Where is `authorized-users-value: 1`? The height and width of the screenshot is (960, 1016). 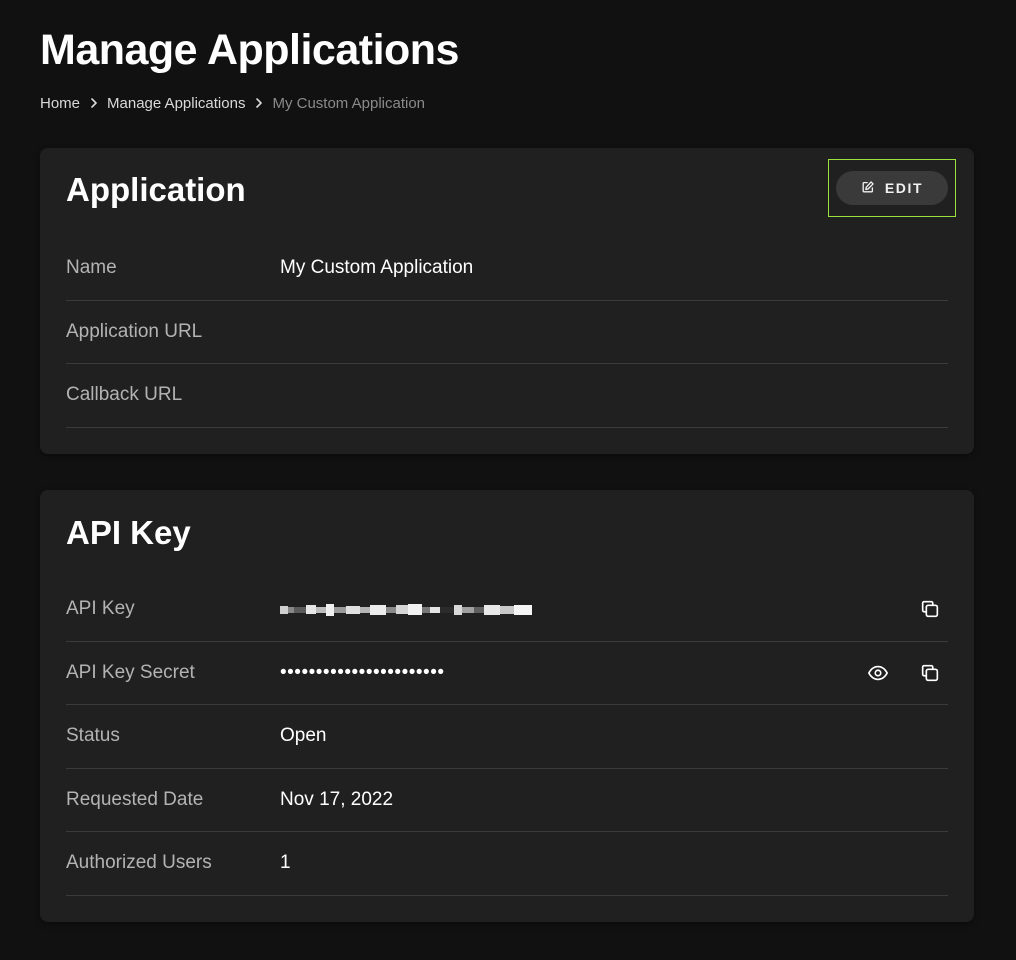
authorized-users-value: 1 is located at coordinates (285, 863).